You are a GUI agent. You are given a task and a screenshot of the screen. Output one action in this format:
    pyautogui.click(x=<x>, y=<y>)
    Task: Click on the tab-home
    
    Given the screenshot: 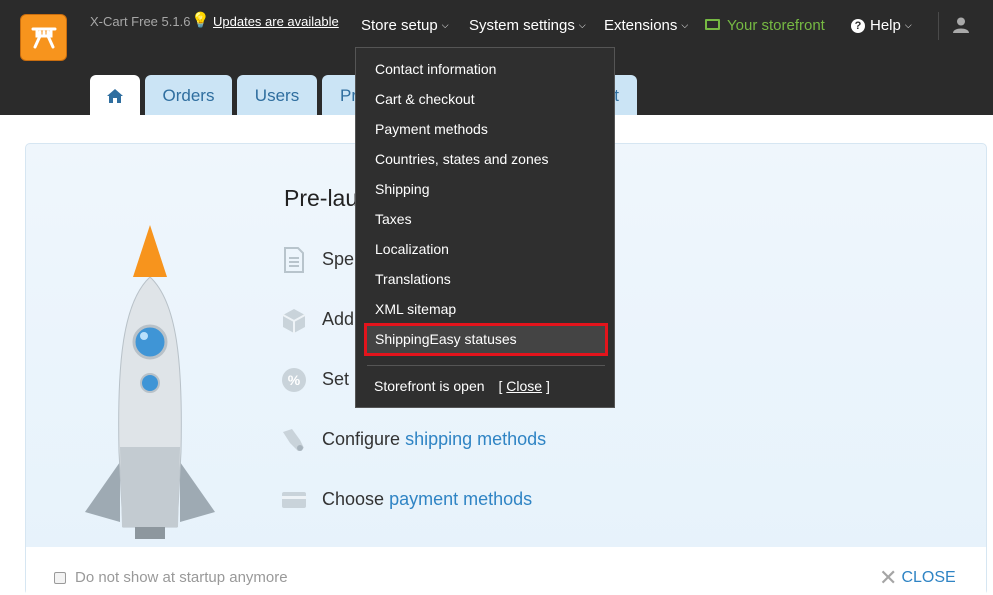 What is the action you would take?
    pyautogui.click(x=115, y=95)
    